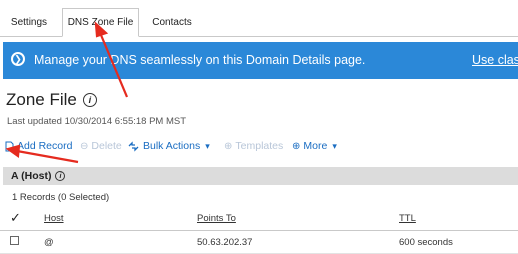  What do you see at coordinates (495, 60) in the screenshot?
I see `use-classic-link: Use classi` at bounding box center [495, 60].